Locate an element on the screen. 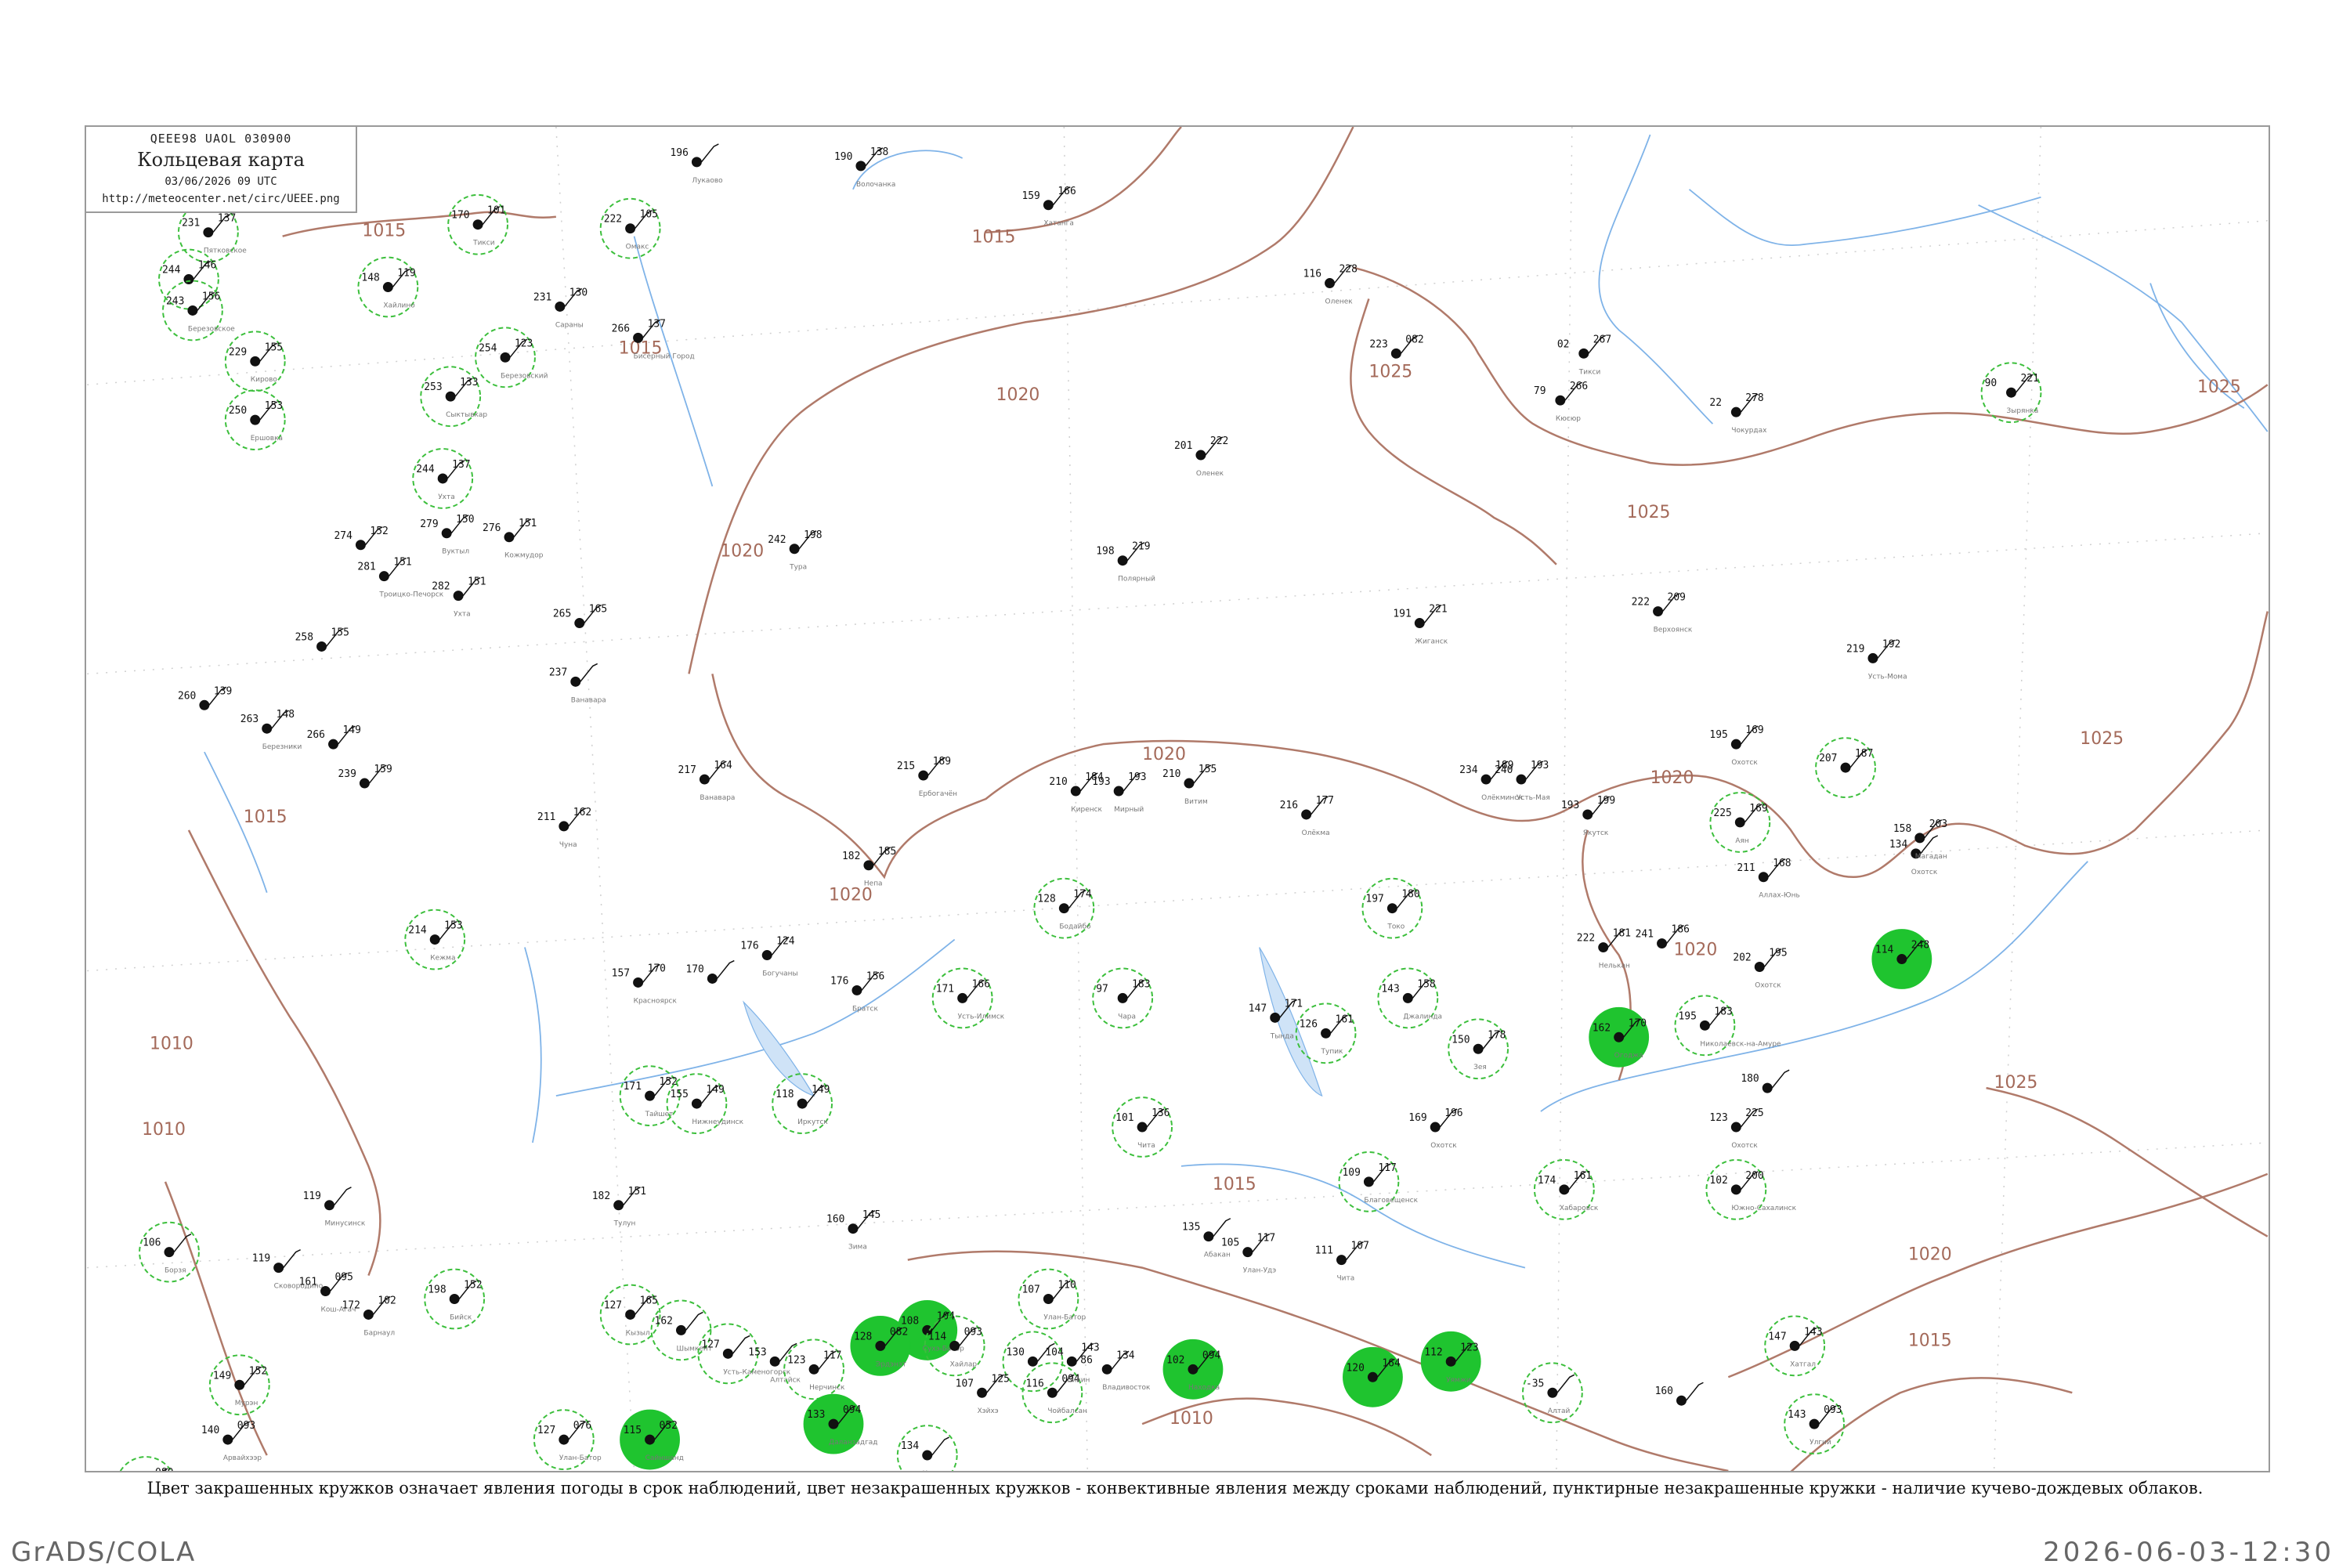 The height and width of the screenshot is (1568, 2350). station-pressure-right: 186 is located at coordinates (1681, 930).